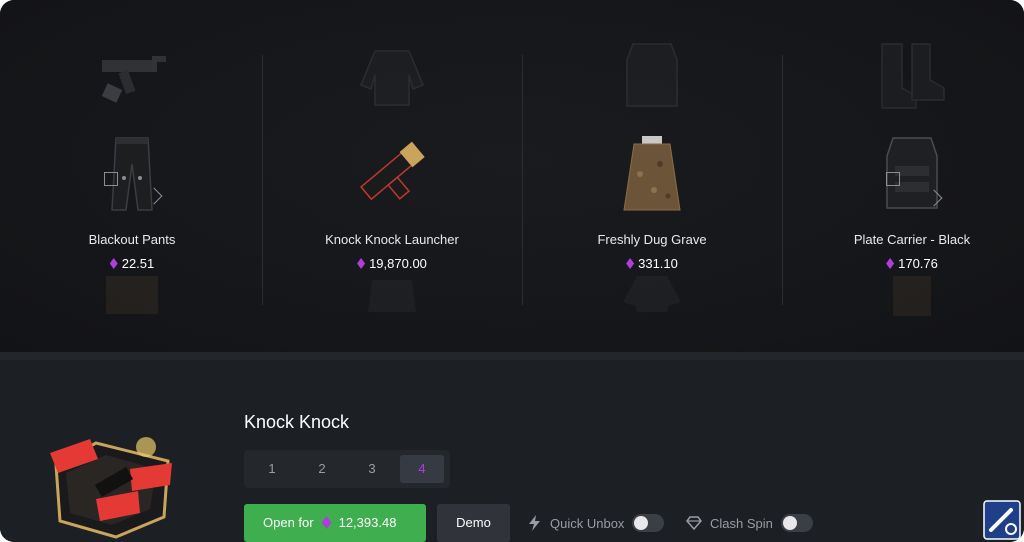  Describe the element at coordinates (398, 263) in the screenshot. I see `item-price-value: 19,870.00` at that location.